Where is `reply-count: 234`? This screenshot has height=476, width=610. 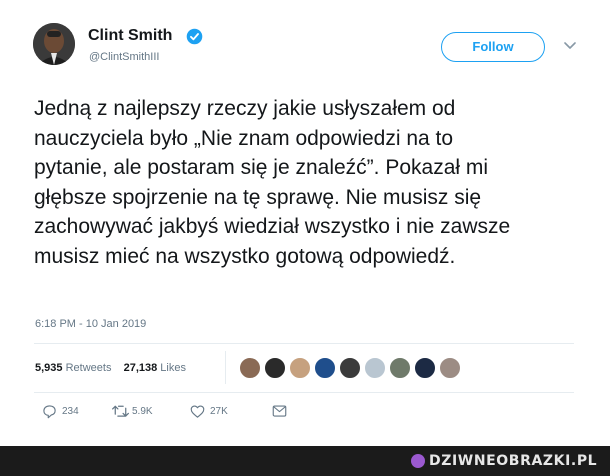
reply-count: 234 is located at coordinates (70, 411).